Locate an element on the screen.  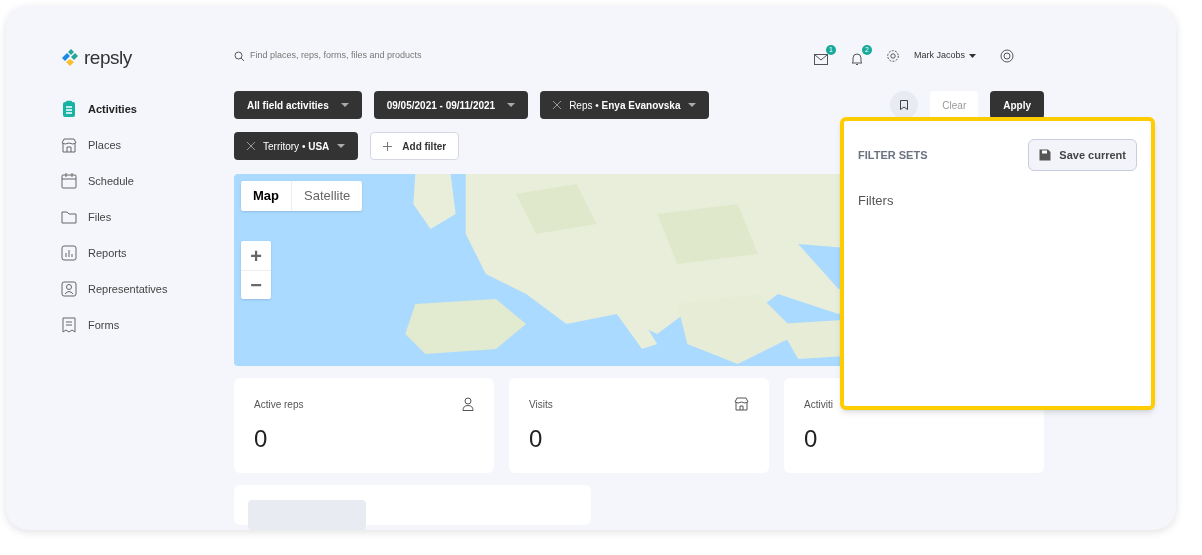
nav-item: Reports is located at coordinates (147, 253).